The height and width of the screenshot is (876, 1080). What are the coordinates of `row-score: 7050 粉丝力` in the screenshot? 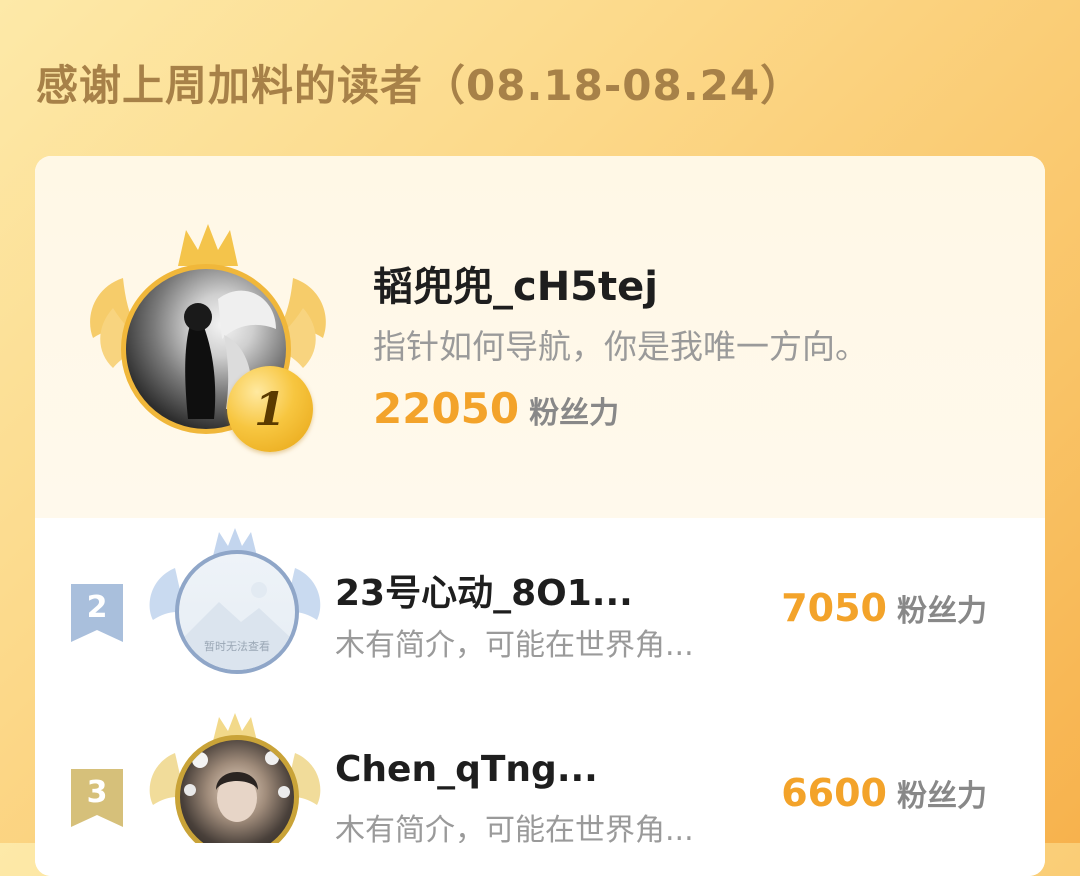 It's located at (884, 608).